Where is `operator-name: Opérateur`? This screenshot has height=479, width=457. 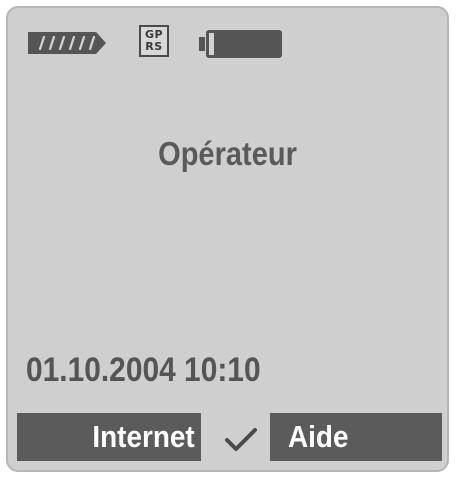
operator-name: Opérateur is located at coordinates (227, 153).